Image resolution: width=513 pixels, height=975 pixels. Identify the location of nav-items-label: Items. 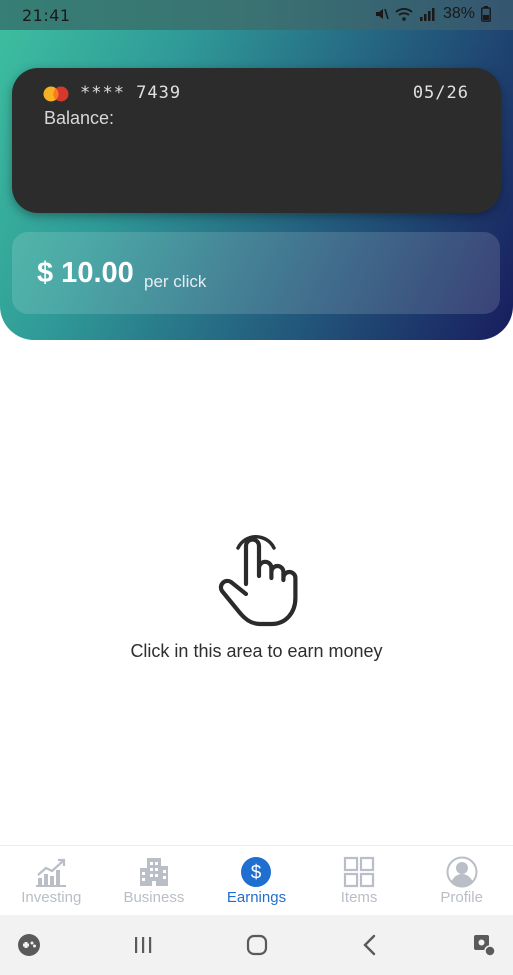
(359, 897).